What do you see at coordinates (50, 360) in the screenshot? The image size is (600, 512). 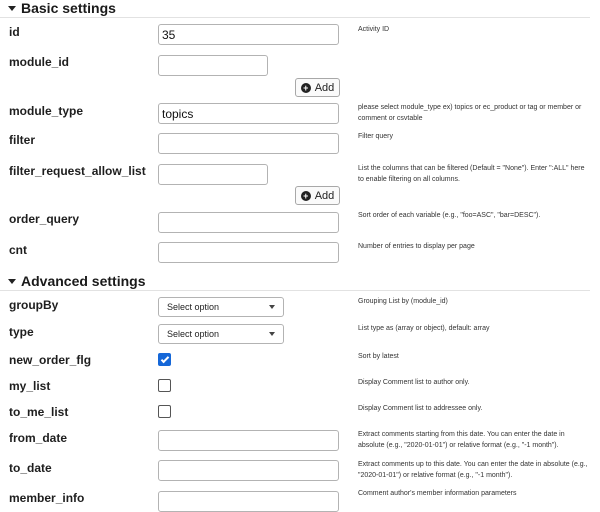 I see `field-label-new-order-flg: new_order_flg` at bounding box center [50, 360].